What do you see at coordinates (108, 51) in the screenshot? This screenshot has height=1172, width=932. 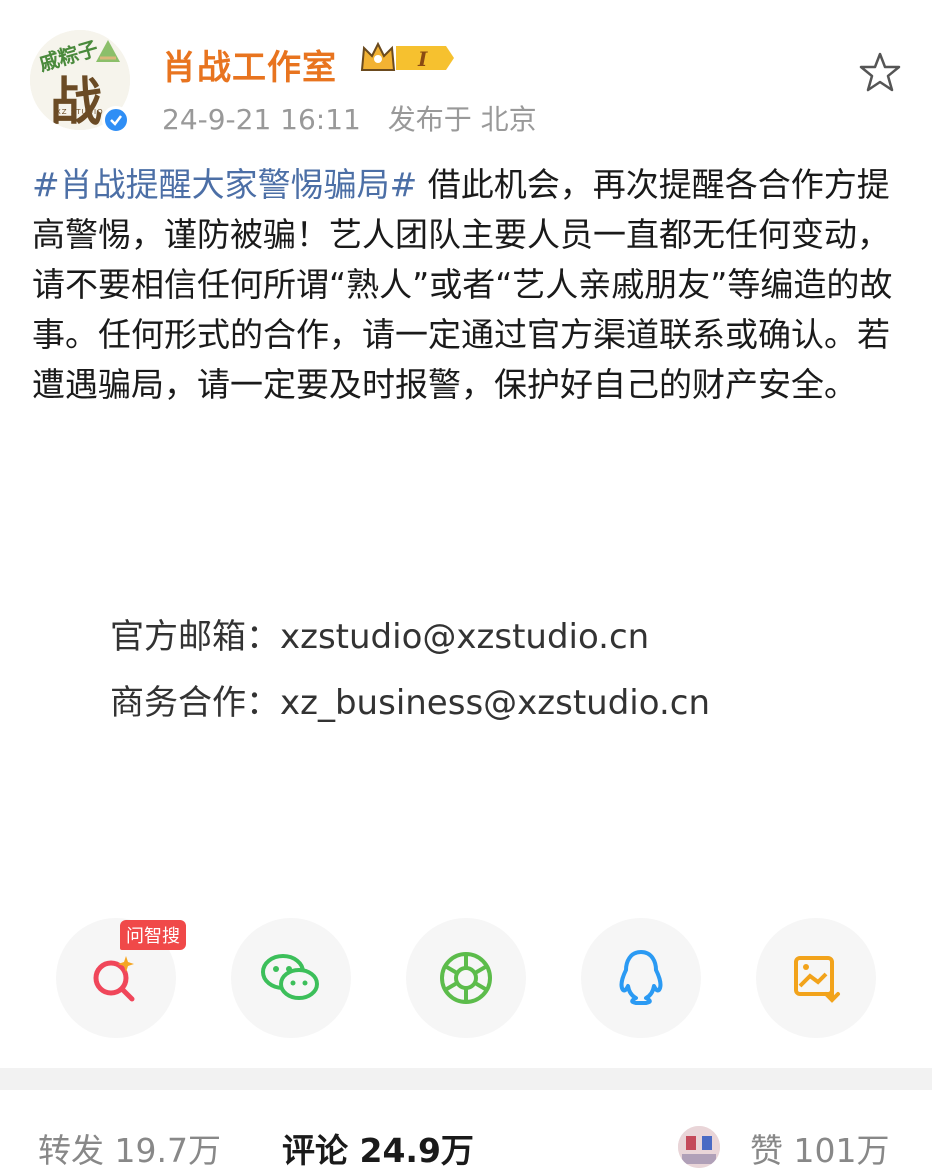 I see `zongzi-icon` at bounding box center [108, 51].